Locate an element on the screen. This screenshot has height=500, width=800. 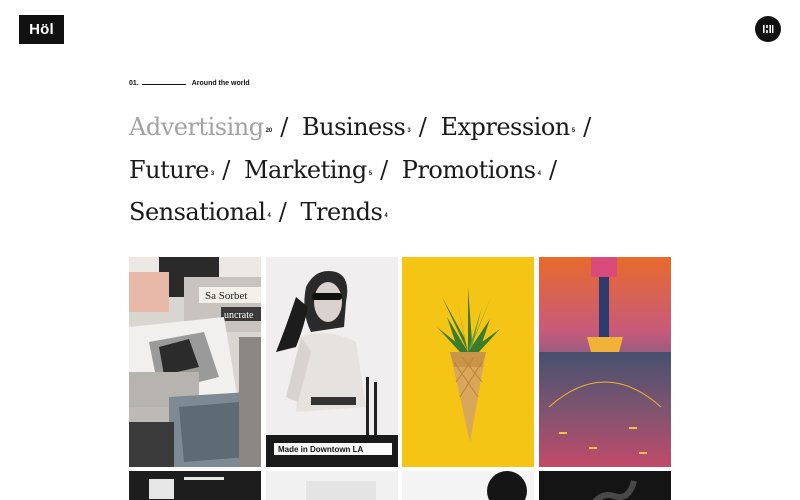
section-label: Around the world is located at coordinates (220, 83).